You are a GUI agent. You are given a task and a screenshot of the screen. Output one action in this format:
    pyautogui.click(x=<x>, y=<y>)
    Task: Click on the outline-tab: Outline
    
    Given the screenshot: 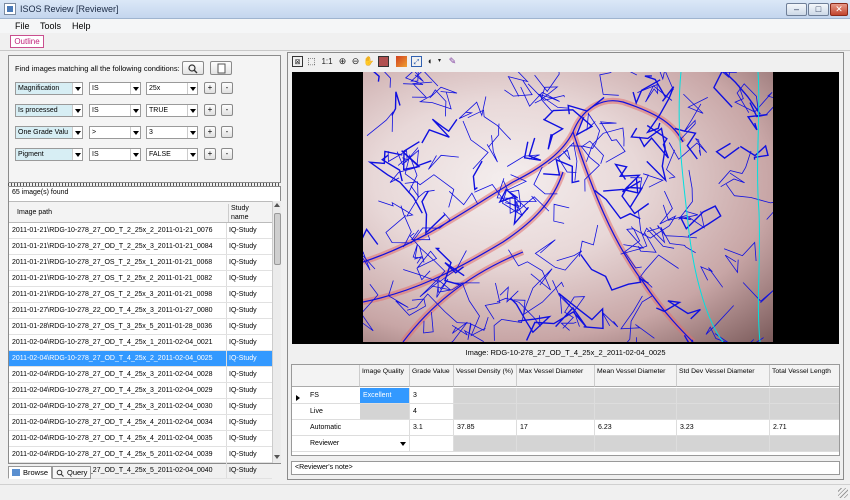 What is the action you would take?
    pyautogui.click(x=27, y=41)
    